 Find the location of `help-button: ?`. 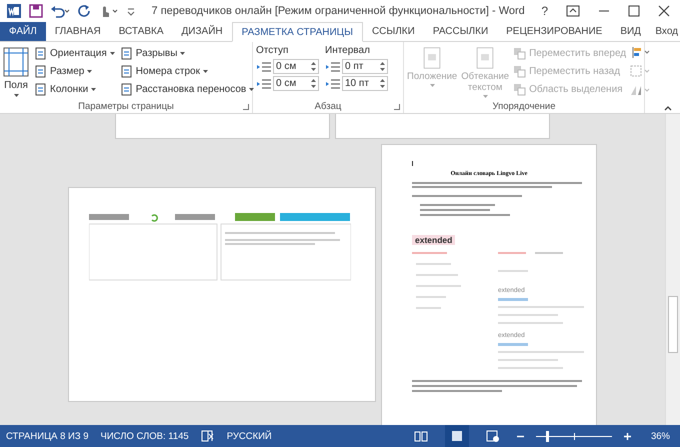

help-button: ? is located at coordinates (544, 11).